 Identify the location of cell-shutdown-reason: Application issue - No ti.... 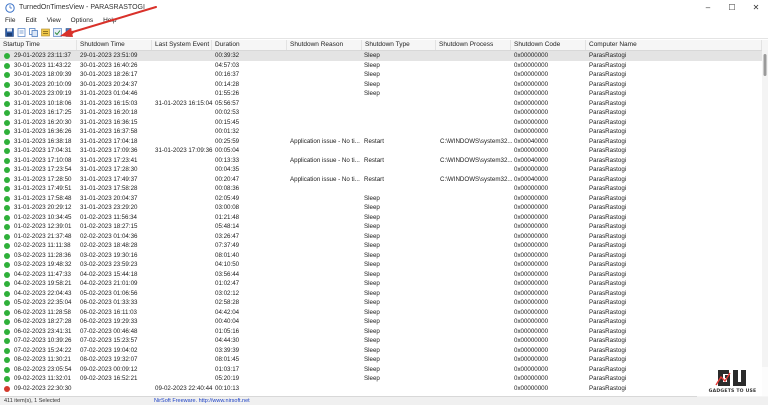
(325, 141).